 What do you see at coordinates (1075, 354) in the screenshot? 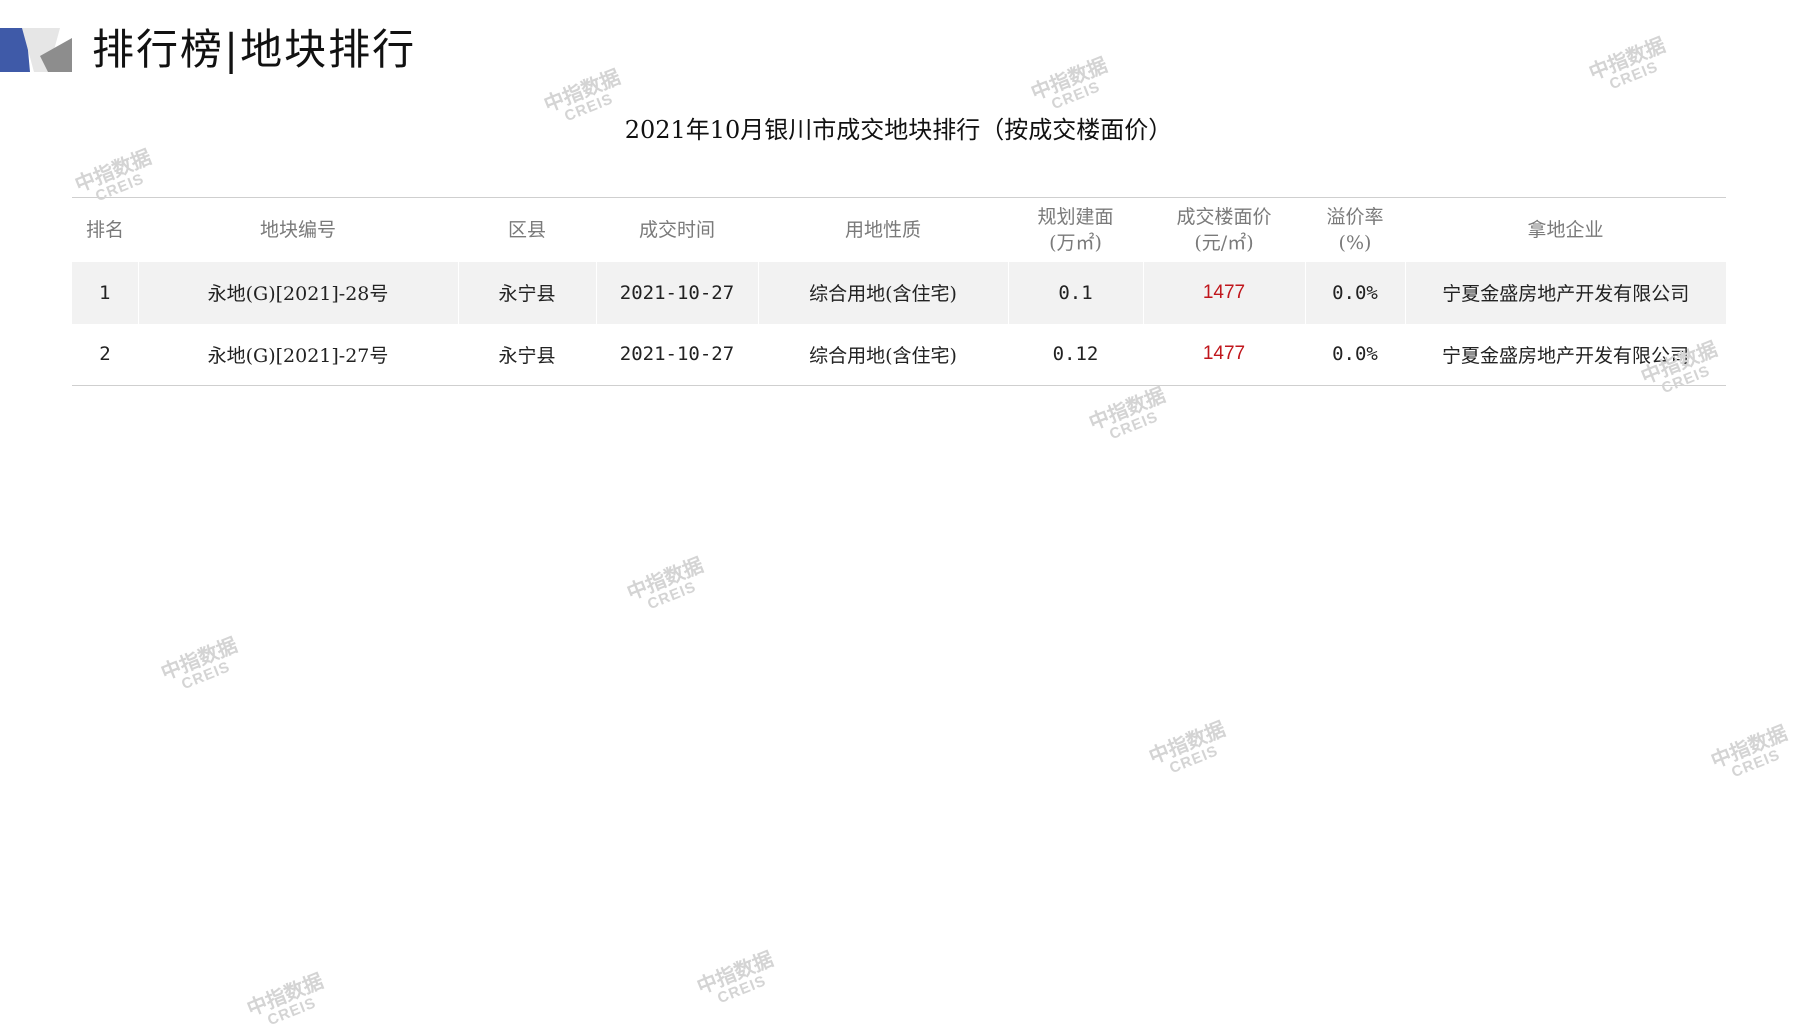
I see `cell-planned-area: 0.12` at bounding box center [1075, 354].